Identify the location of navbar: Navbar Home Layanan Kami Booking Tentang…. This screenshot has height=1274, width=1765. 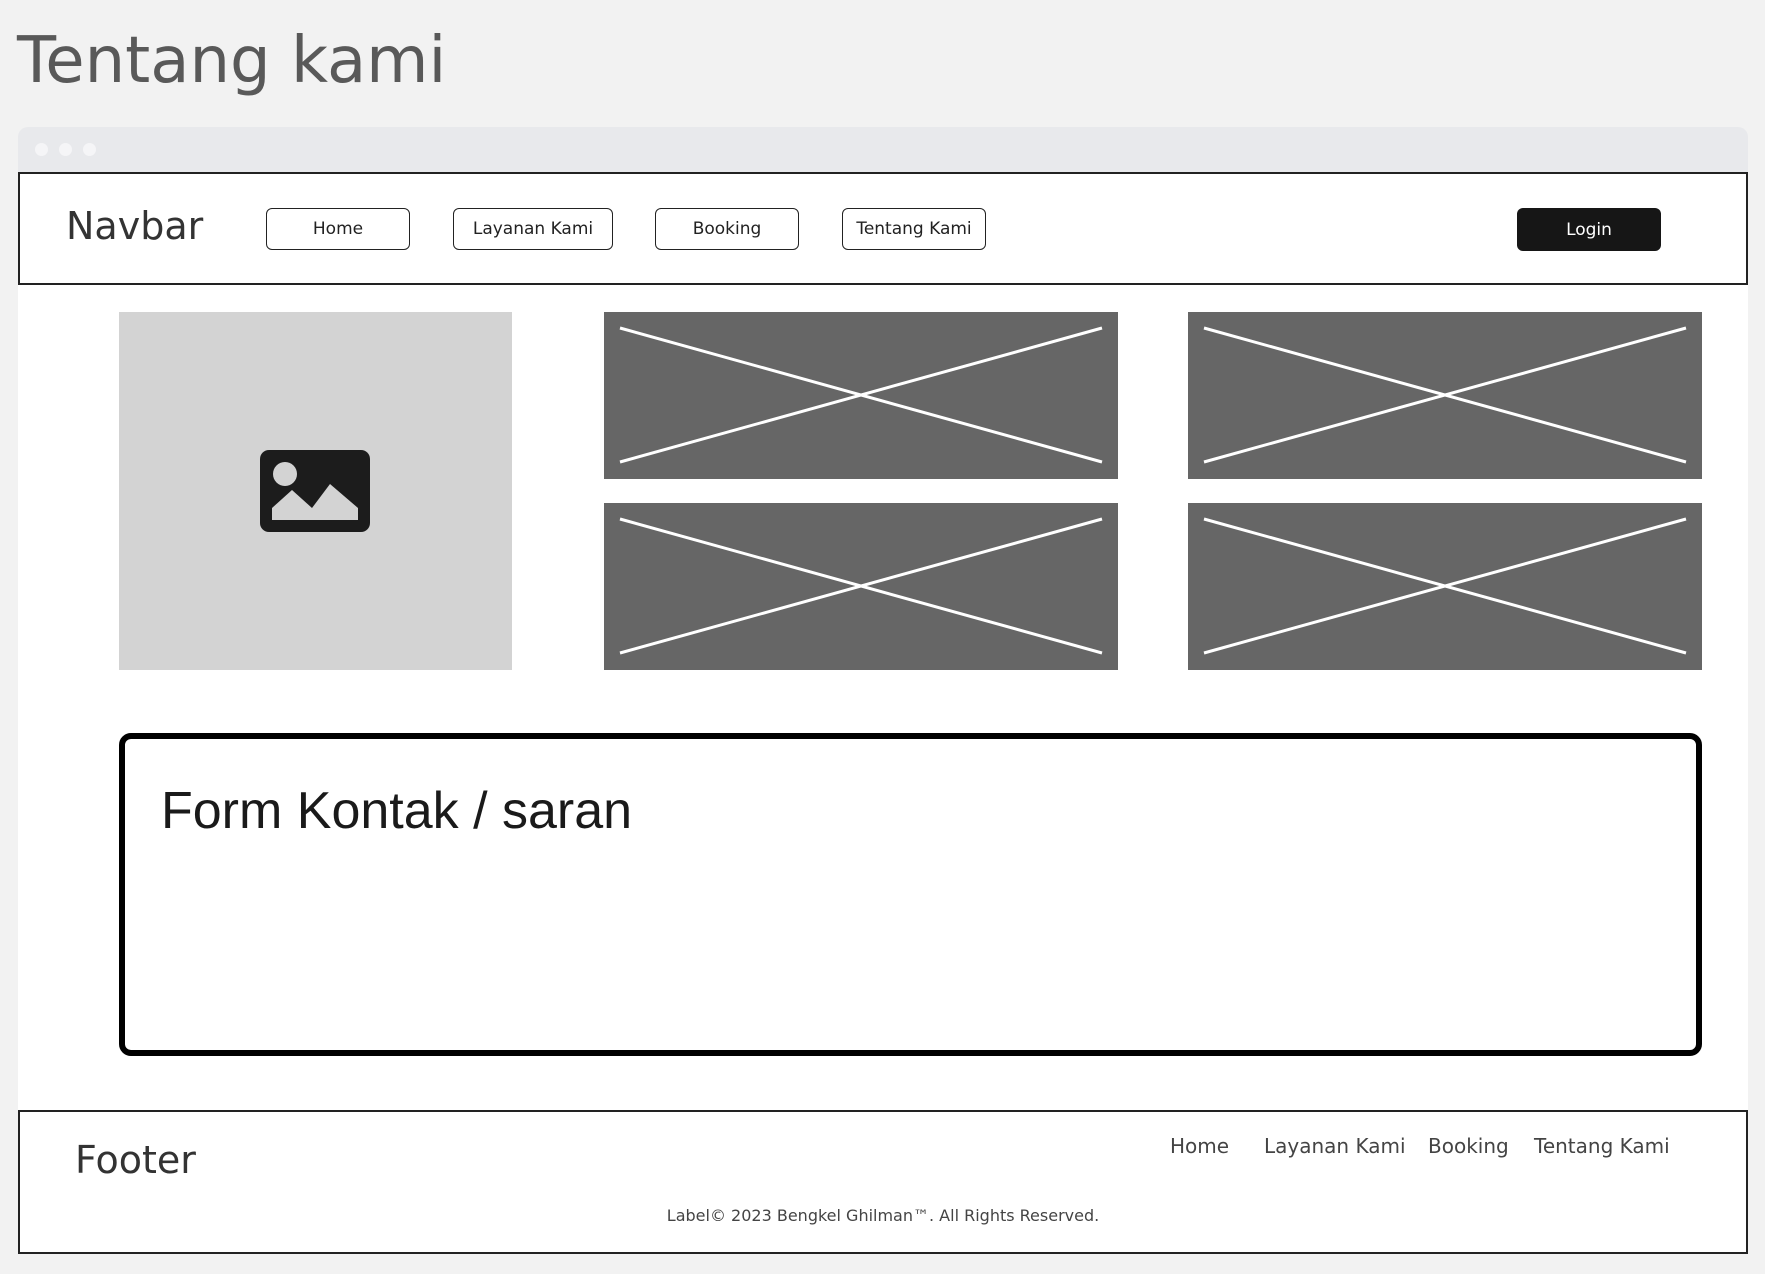
(883, 228).